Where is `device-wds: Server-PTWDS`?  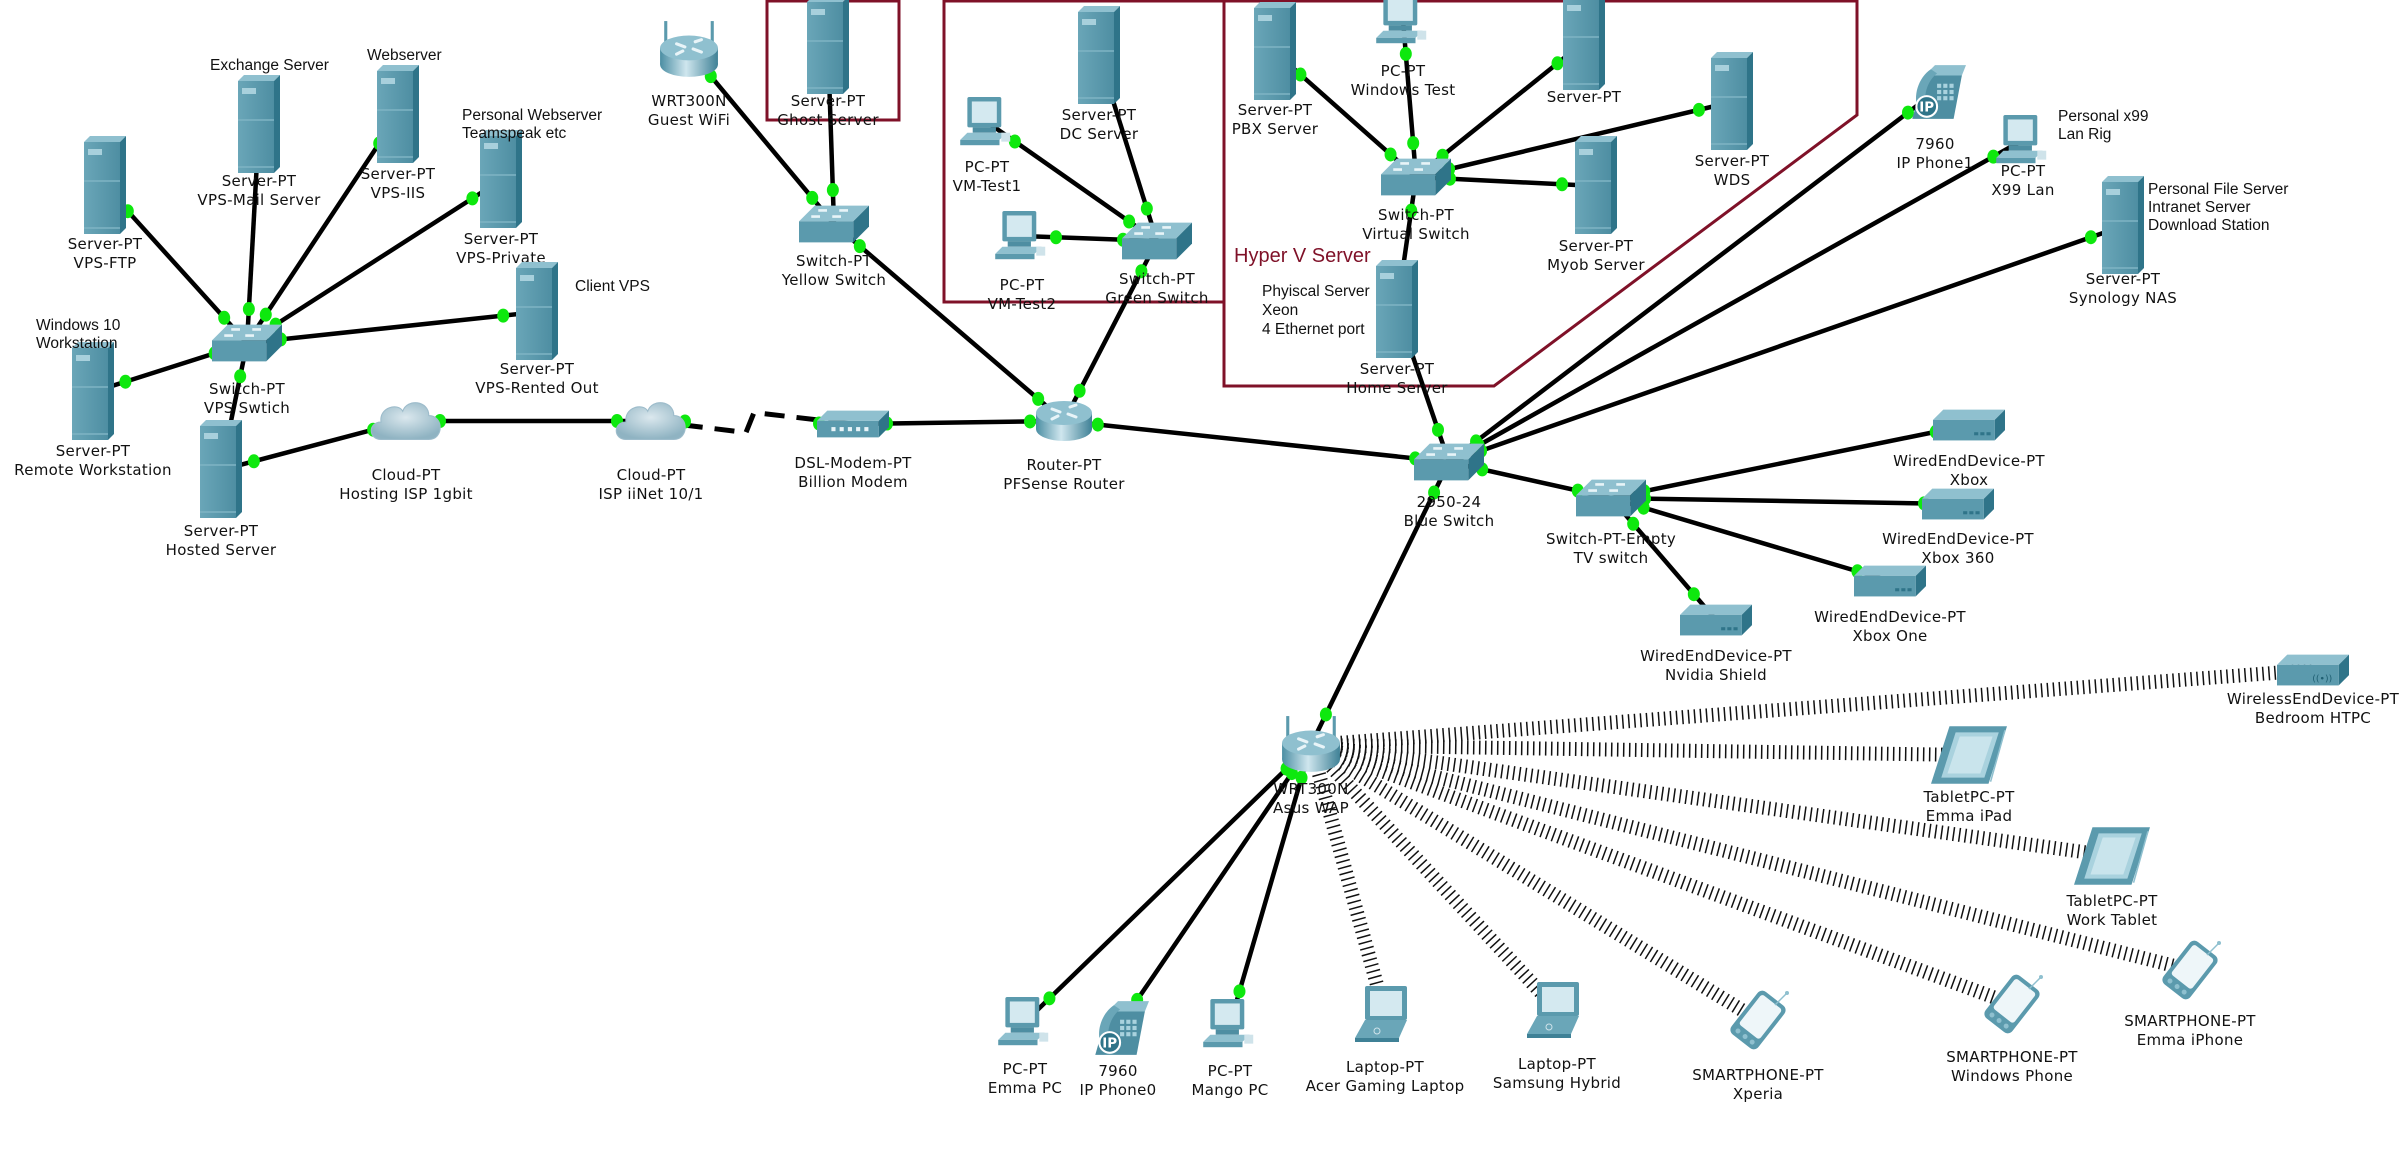 device-wds: Server-PTWDS is located at coordinates (1732, 120).